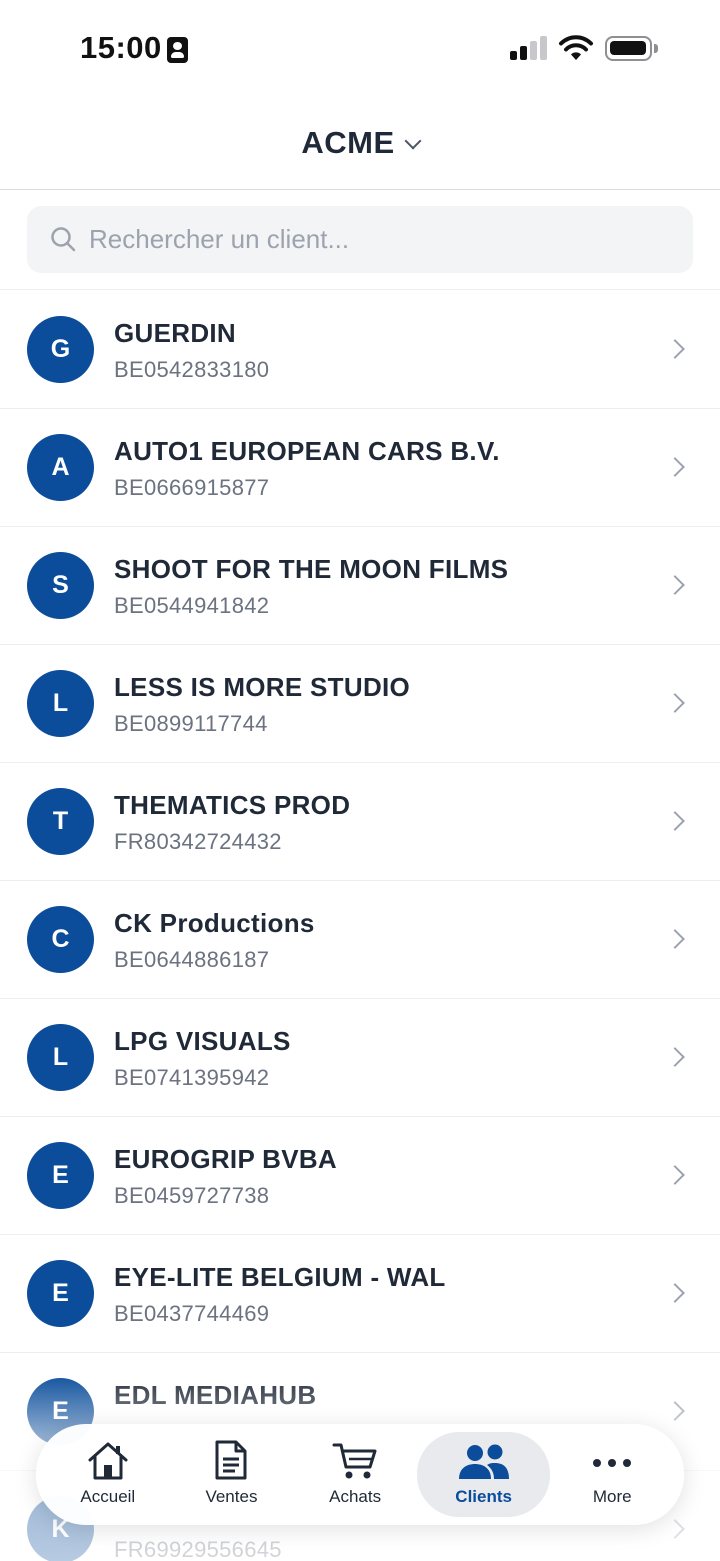 The width and height of the screenshot is (720, 1561). I want to click on search-icon, so click(63, 239).